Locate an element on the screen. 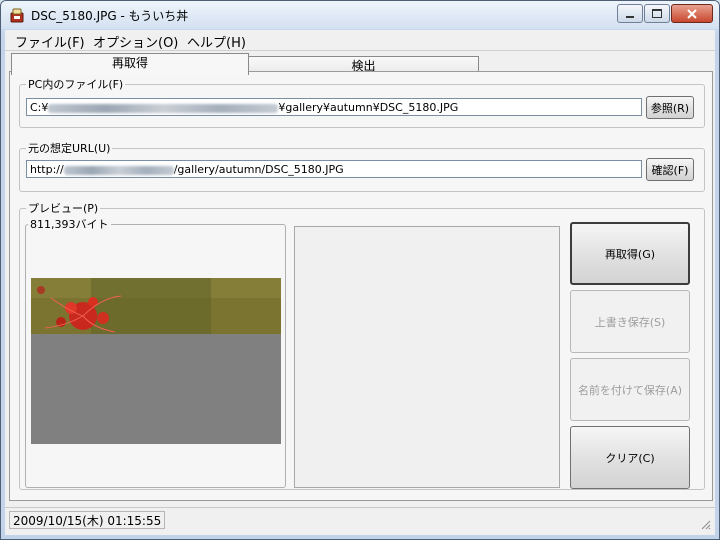  preview-legend: プレビュー(P) is located at coordinates (63, 208).